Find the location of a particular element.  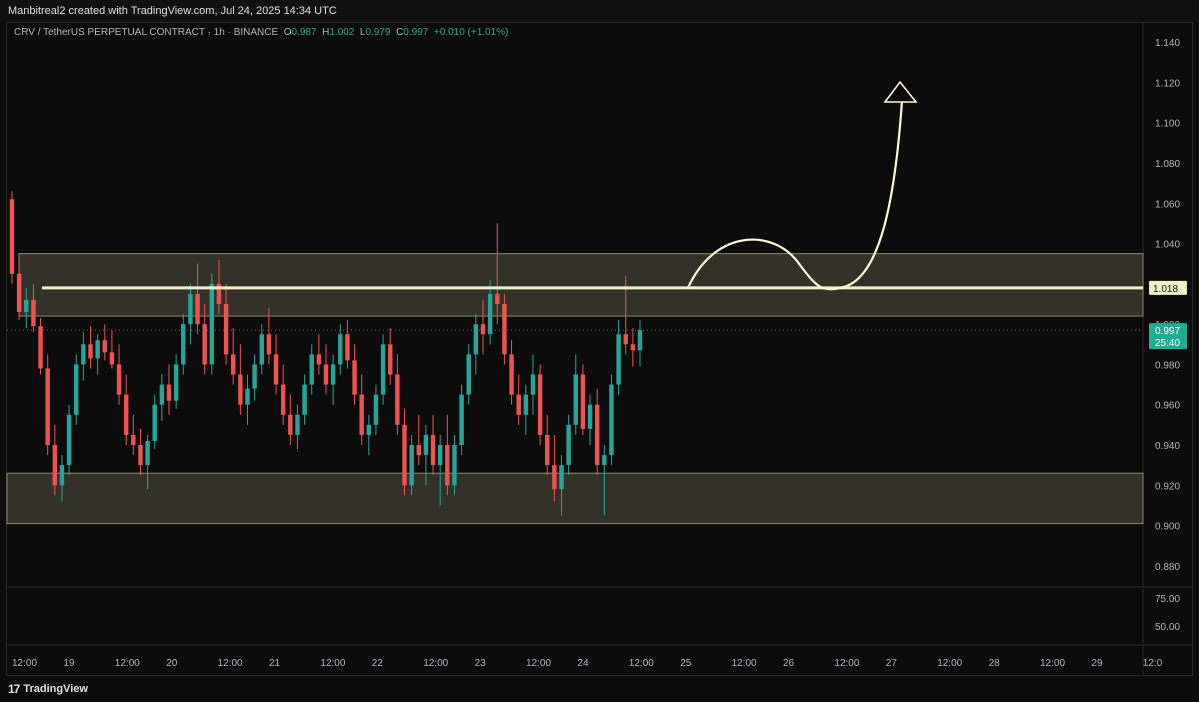

price-axis-label: 0.900 is located at coordinates (1167, 527).